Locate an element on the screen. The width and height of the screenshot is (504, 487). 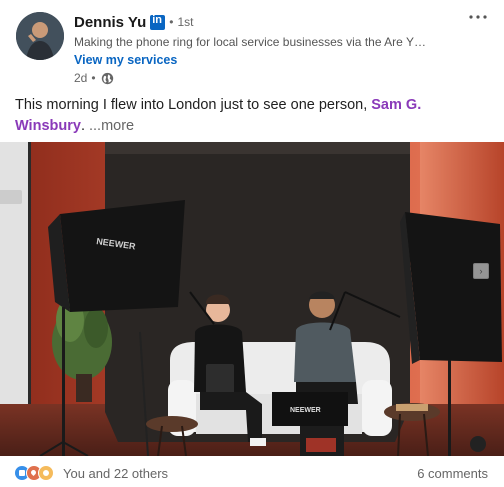
linkedin-icon is located at coordinates (158, 22).